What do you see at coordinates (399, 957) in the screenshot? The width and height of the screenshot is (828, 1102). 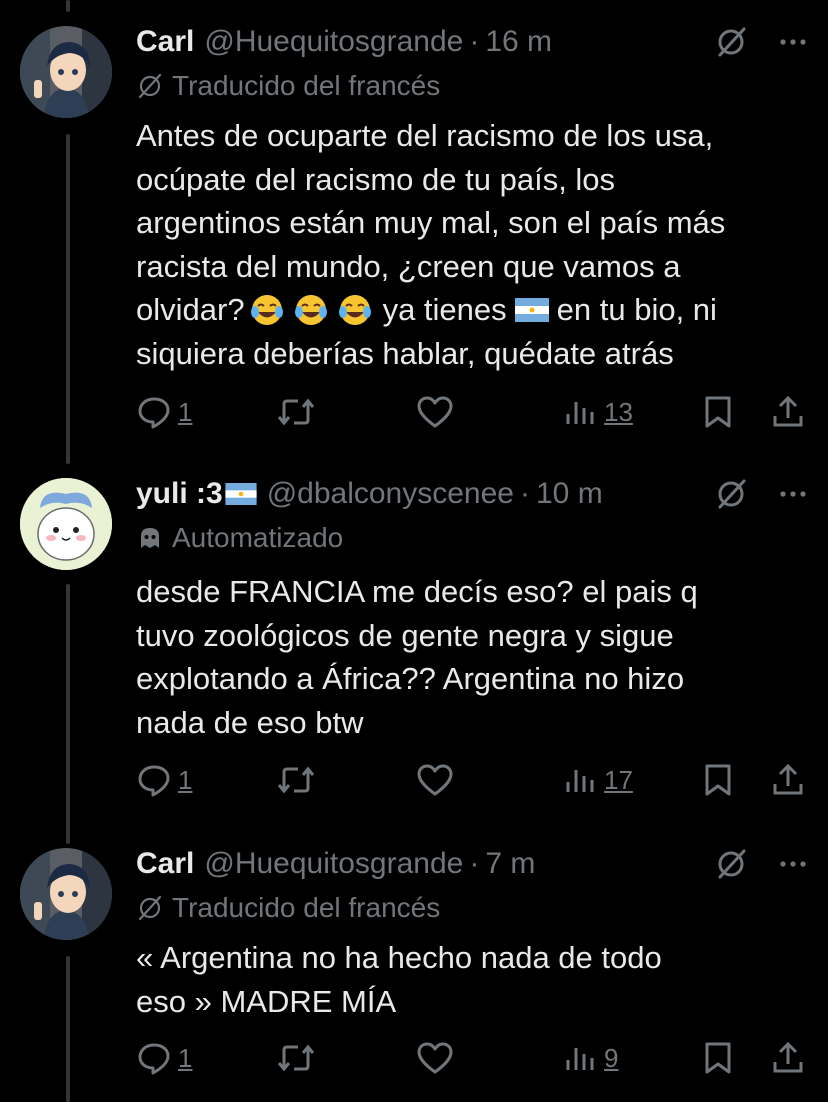 I see `text-line: « Argentina no ha hecho nada de todo` at bounding box center [399, 957].